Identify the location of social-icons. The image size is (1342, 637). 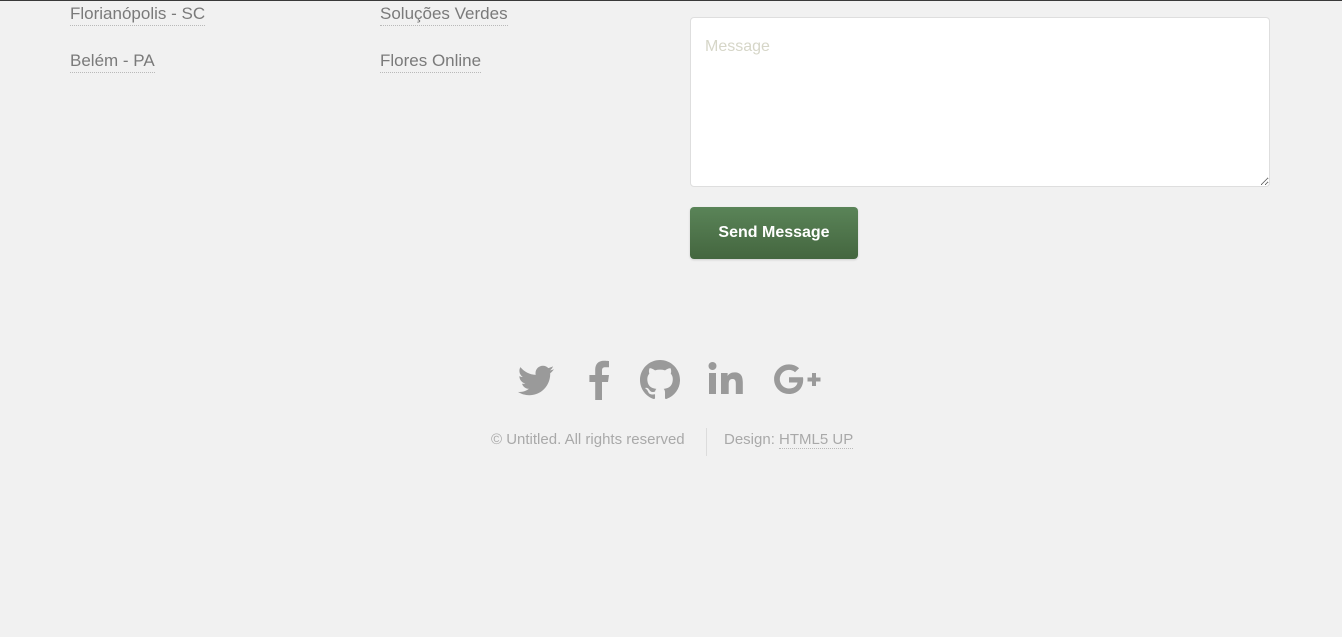
(671, 380).